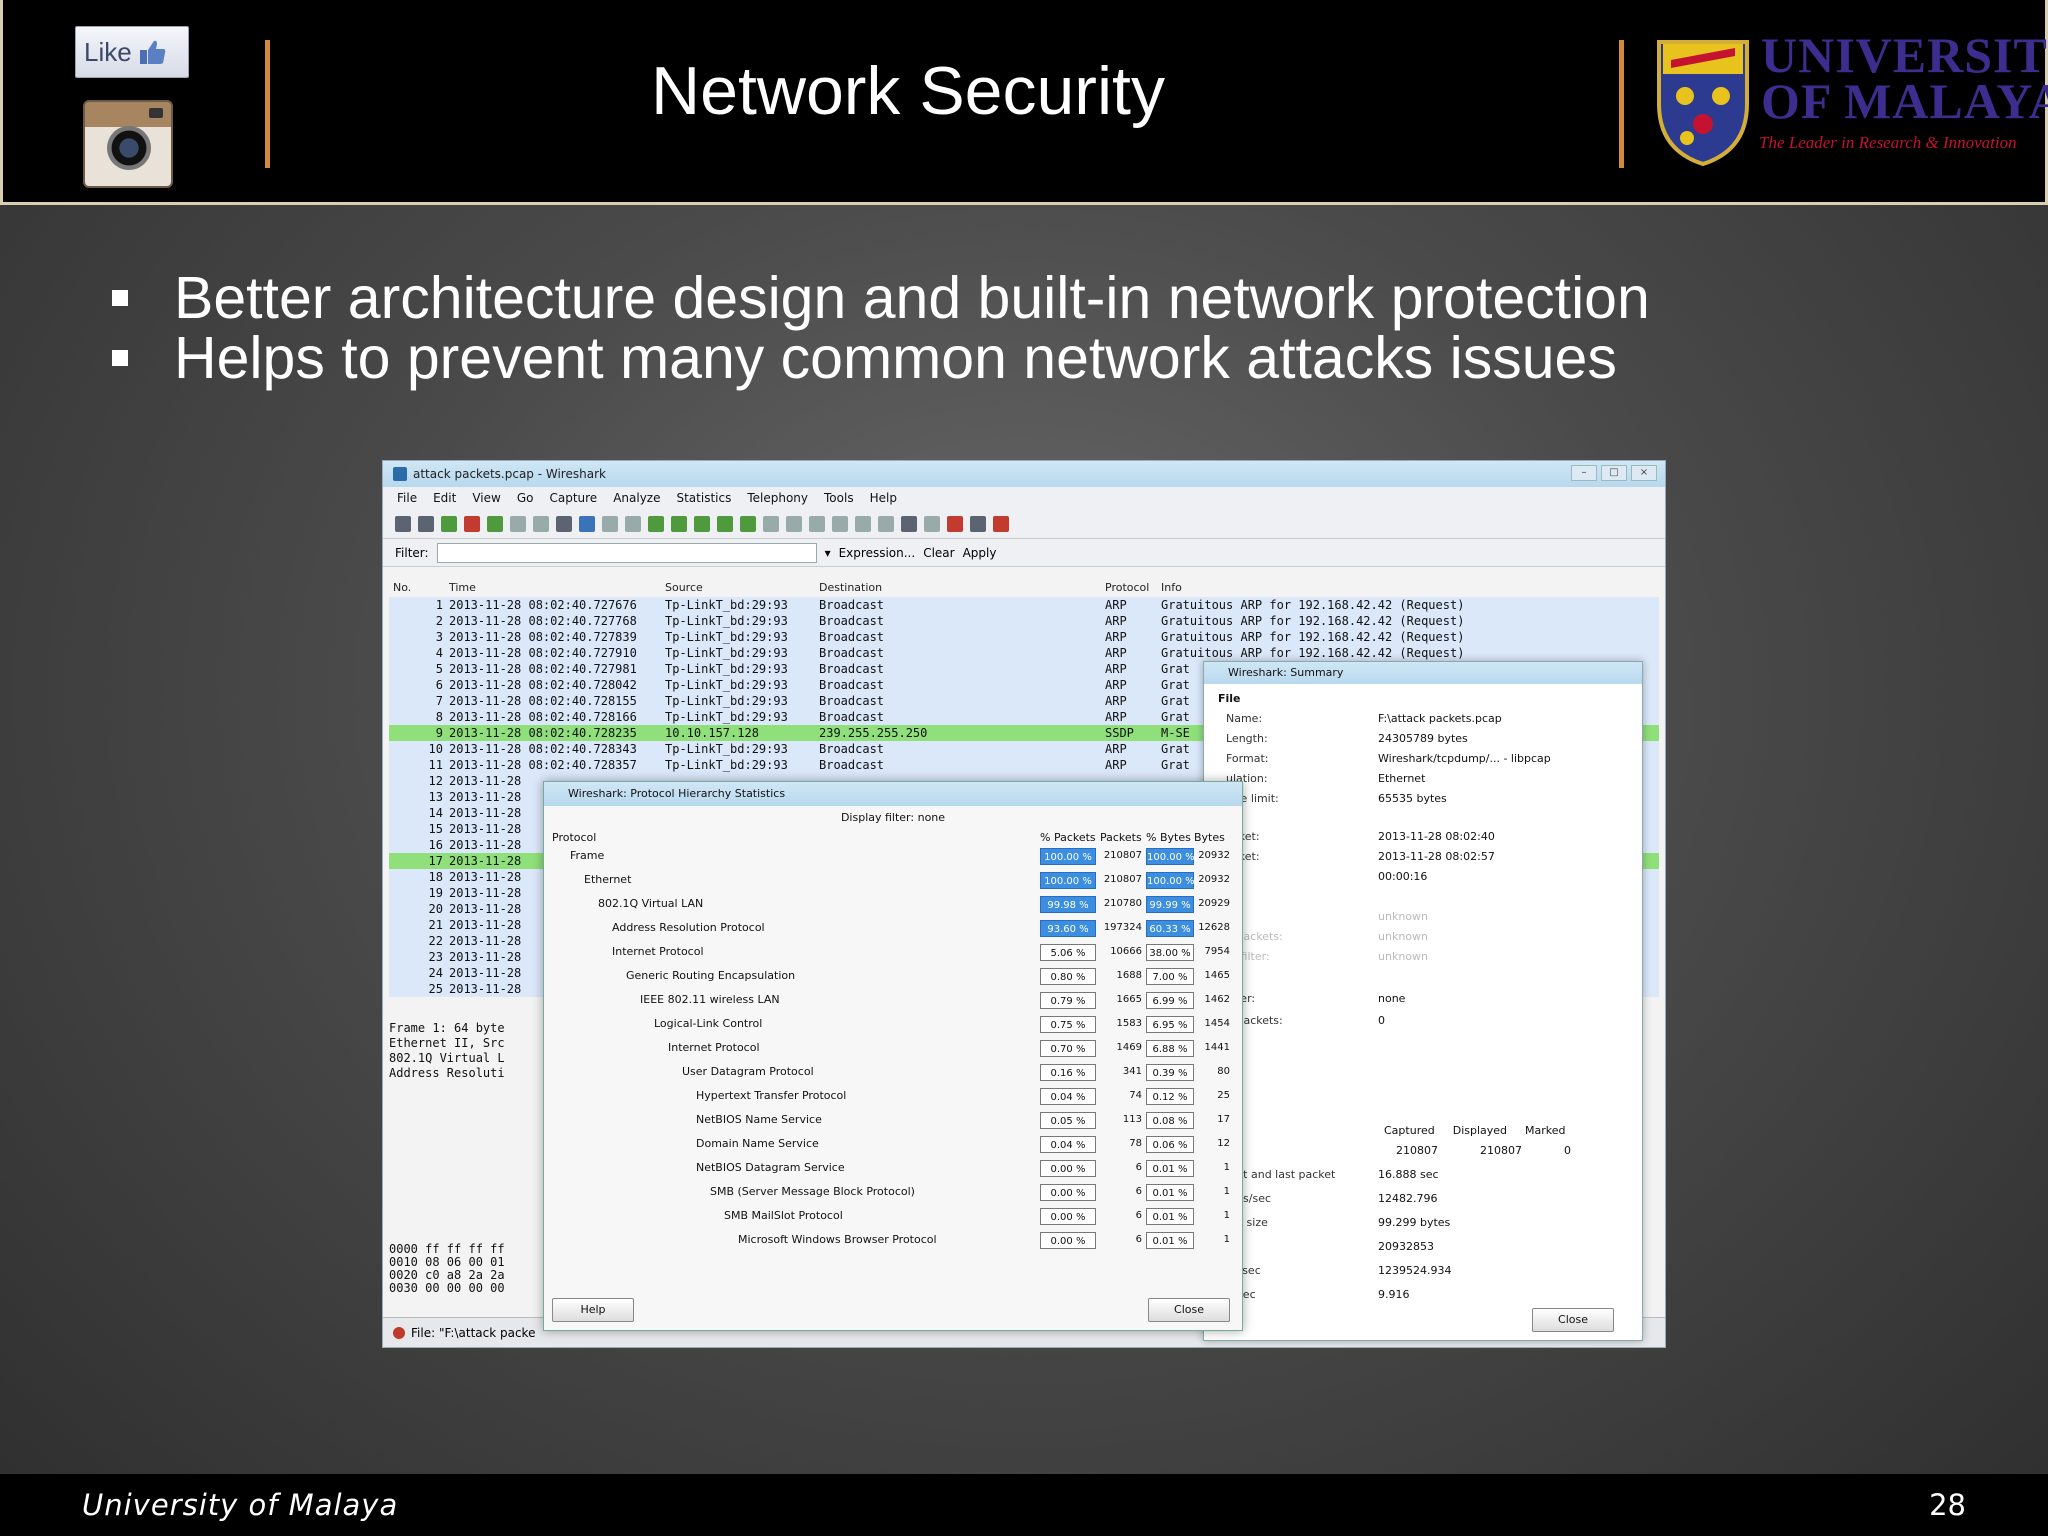  What do you see at coordinates (794, 523) in the screenshot?
I see `autoscroll-icon` at bounding box center [794, 523].